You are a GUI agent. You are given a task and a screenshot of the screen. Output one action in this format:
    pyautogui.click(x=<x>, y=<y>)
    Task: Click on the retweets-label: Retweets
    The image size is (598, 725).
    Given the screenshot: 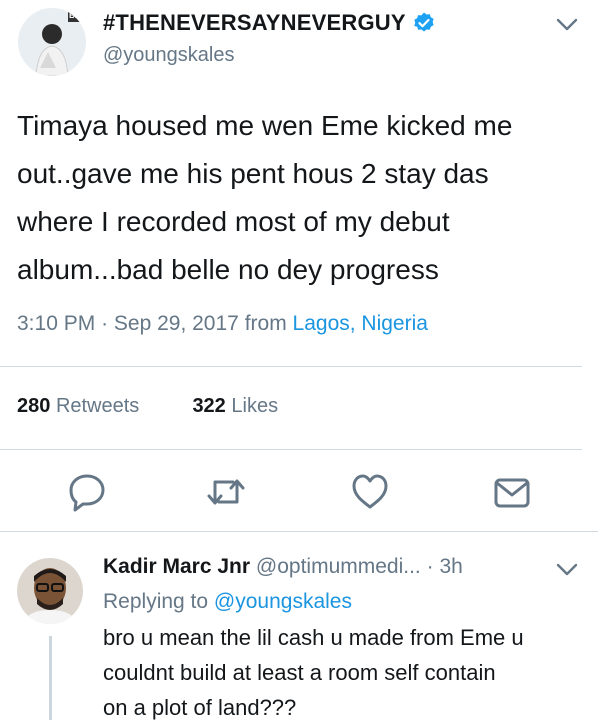 What is the action you would take?
    pyautogui.click(x=97, y=406)
    